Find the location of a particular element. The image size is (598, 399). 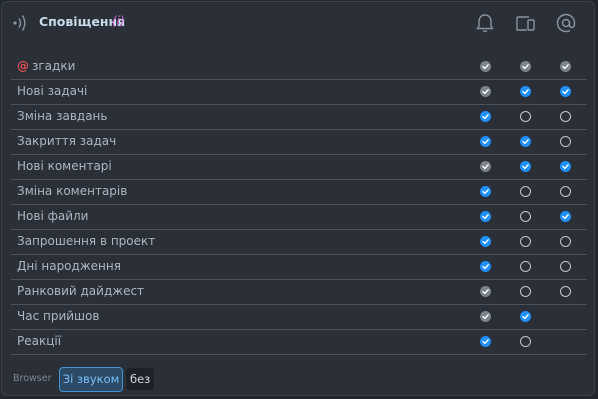

bell-icon is located at coordinates (485, 23).